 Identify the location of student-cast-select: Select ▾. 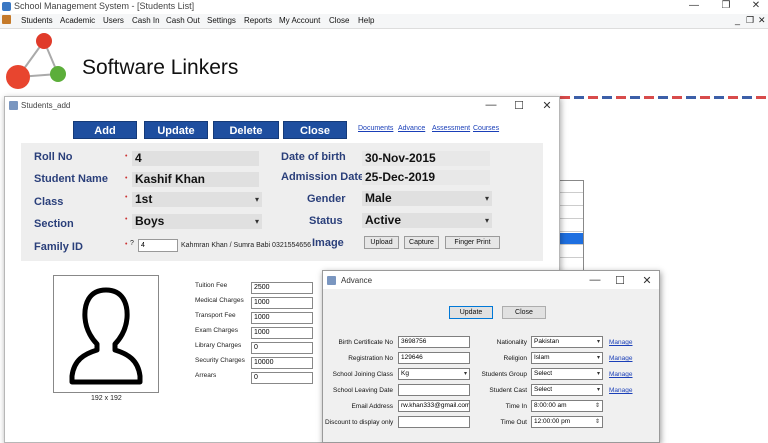
(567, 390).